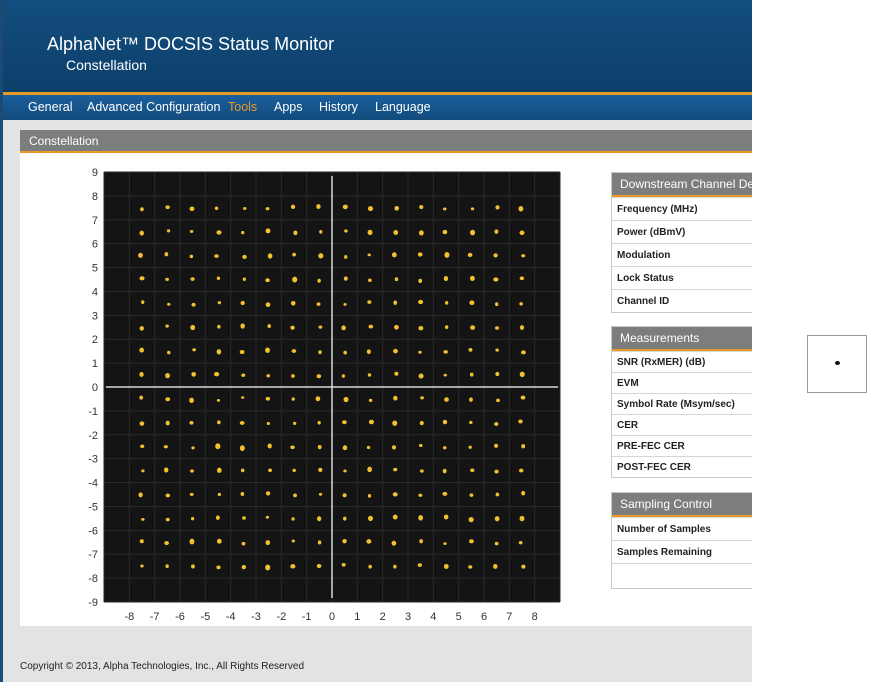 The width and height of the screenshot is (883, 682). What do you see at coordinates (95, 269) in the screenshot?
I see `y-tick-label: 5` at bounding box center [95, 269].